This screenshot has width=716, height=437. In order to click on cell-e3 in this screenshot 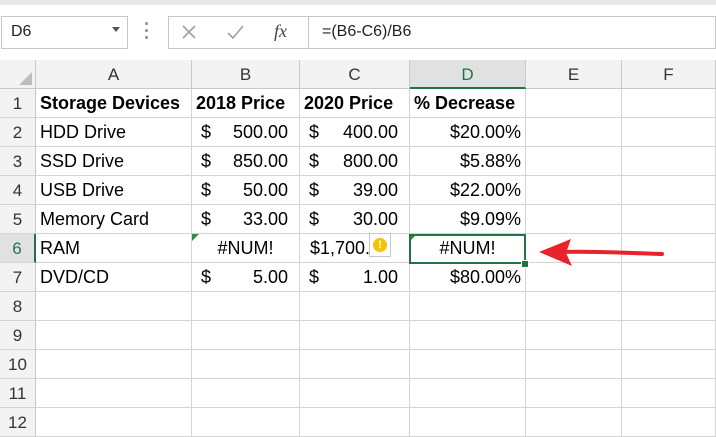, I will do `click(574, 161)`.